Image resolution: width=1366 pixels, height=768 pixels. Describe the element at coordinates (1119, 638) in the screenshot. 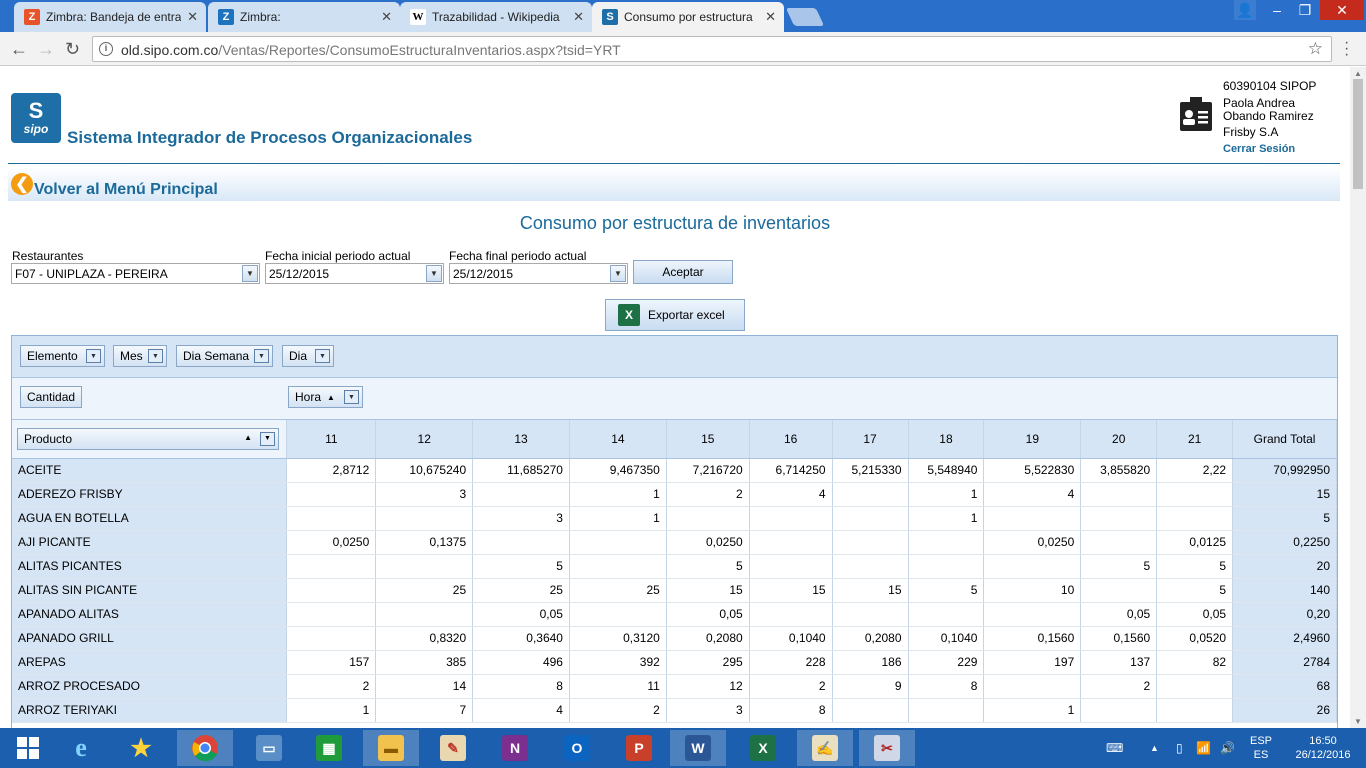

I see `value-cell: 0,1560` at that location.